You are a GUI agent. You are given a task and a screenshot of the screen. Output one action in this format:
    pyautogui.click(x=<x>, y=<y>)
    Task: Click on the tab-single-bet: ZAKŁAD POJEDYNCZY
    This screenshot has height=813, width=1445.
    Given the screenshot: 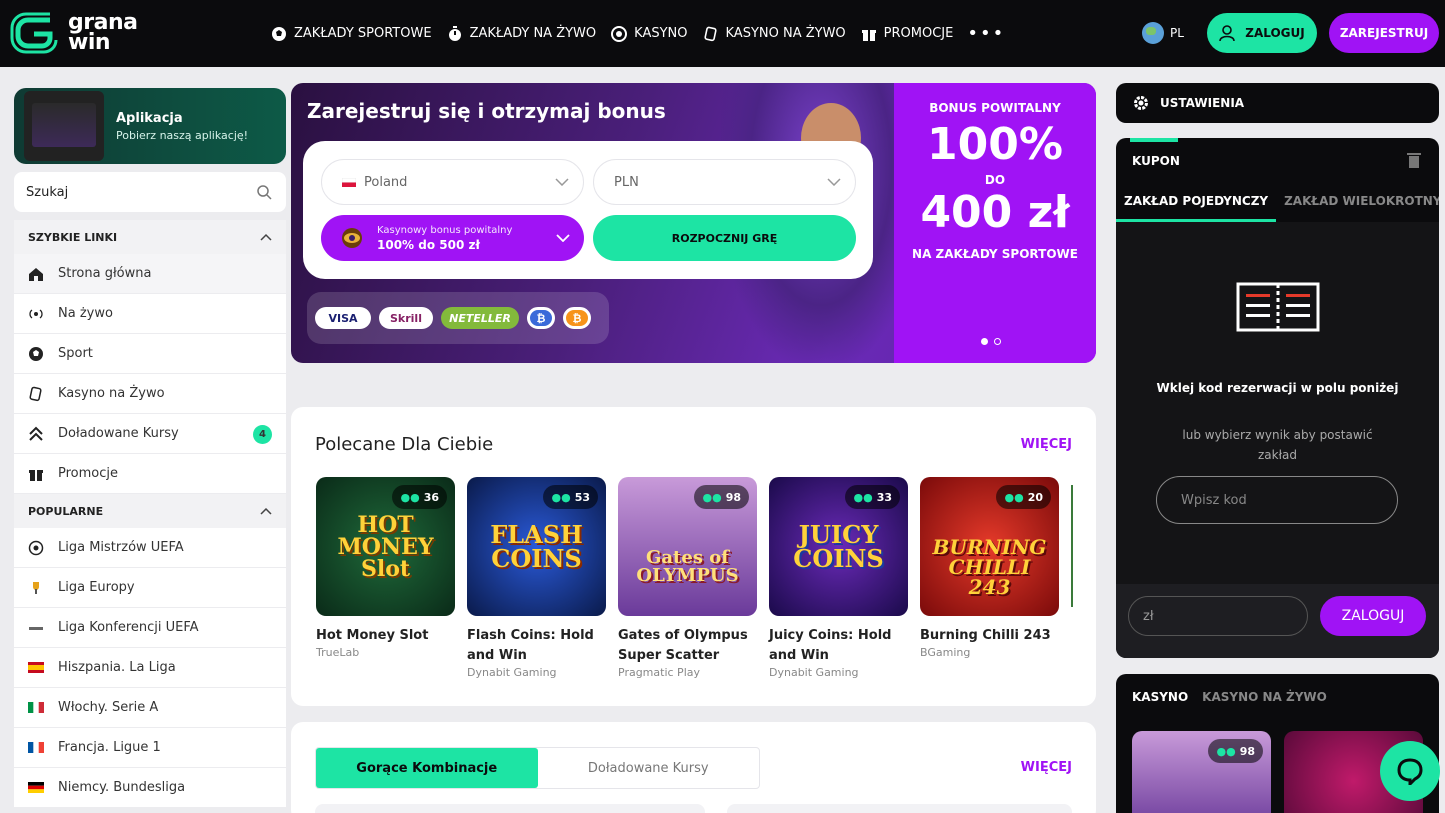 What is the action you would take?
    pyautogui.click(x=1196, y=205)
    